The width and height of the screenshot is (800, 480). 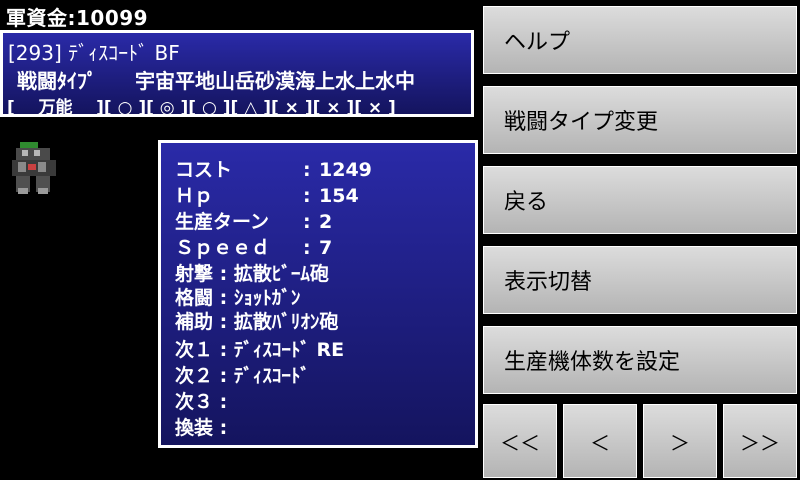 What do you see at coordinates (640, 360) in the screenshot?
I see `set-production-count-button: 生産機体数を設定` at bounding box center [640, 360].